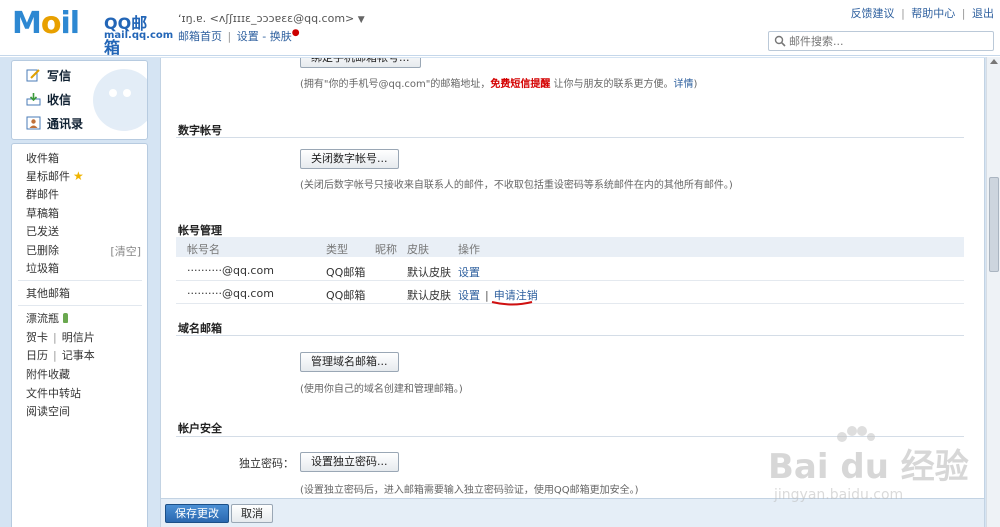 The width and height of the screenshot is (1000, 527). I want to click on table-row: ··········@qq.com QQ邮箱 默认皮肤 设置, so click(570, 270).